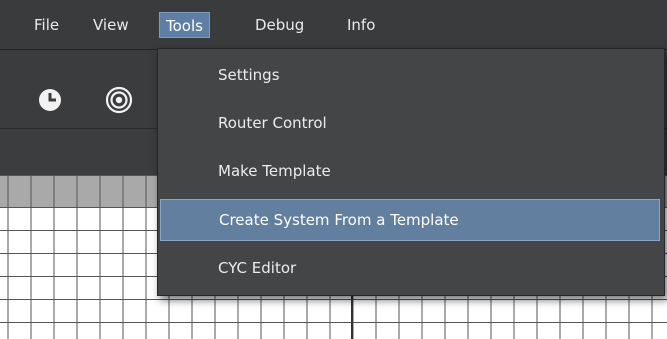 The width and height of the screenshot is (667, 339). I want to click on menu-item-router-control: Router Control, so click(410, 123).